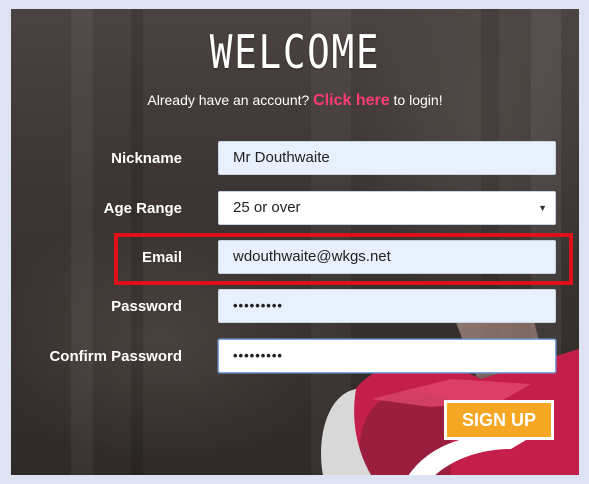 This screenshot has height=484, width=589. Describe the element at coordinates (387, 356) in the screenshot. I see `confirm-password-field: •••••••••` at that location.